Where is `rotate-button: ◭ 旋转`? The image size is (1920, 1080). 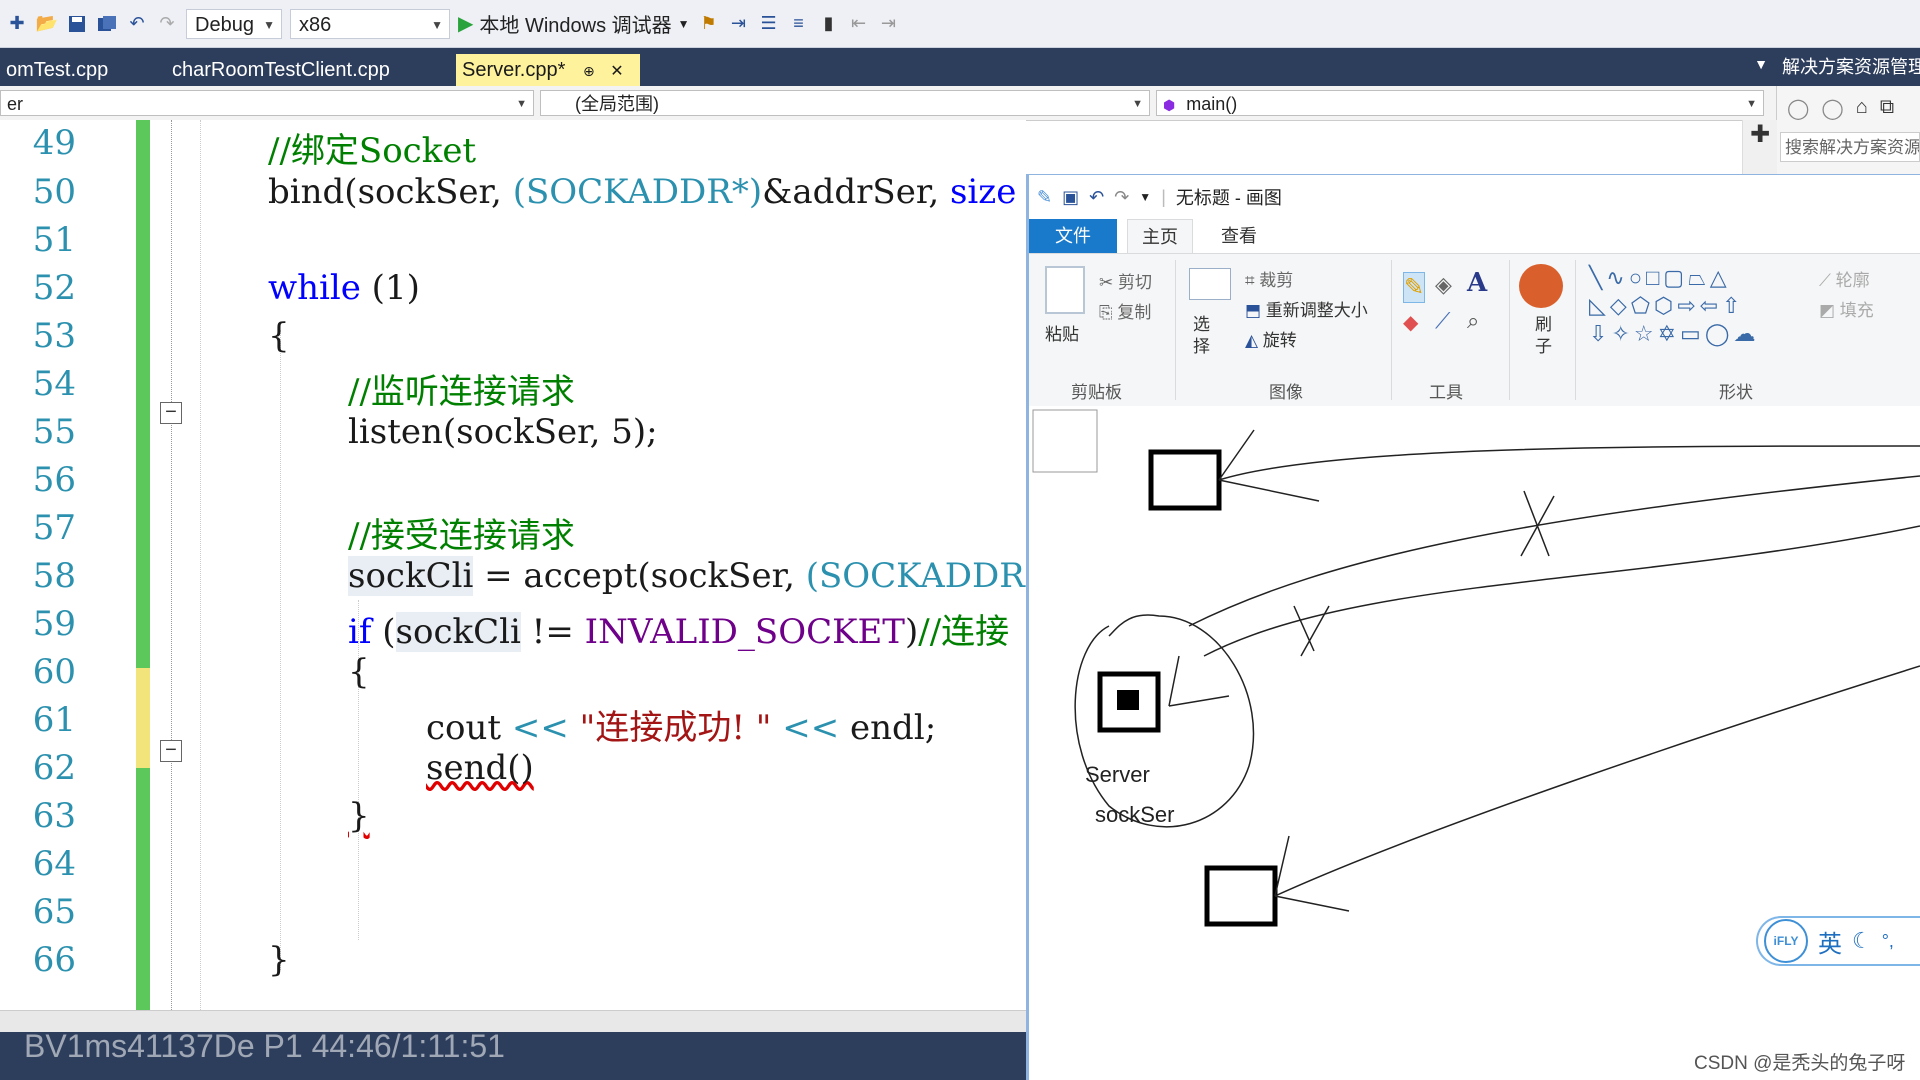
rotate-button: ◭ 旋转 is located at coordinates (1271, 338).